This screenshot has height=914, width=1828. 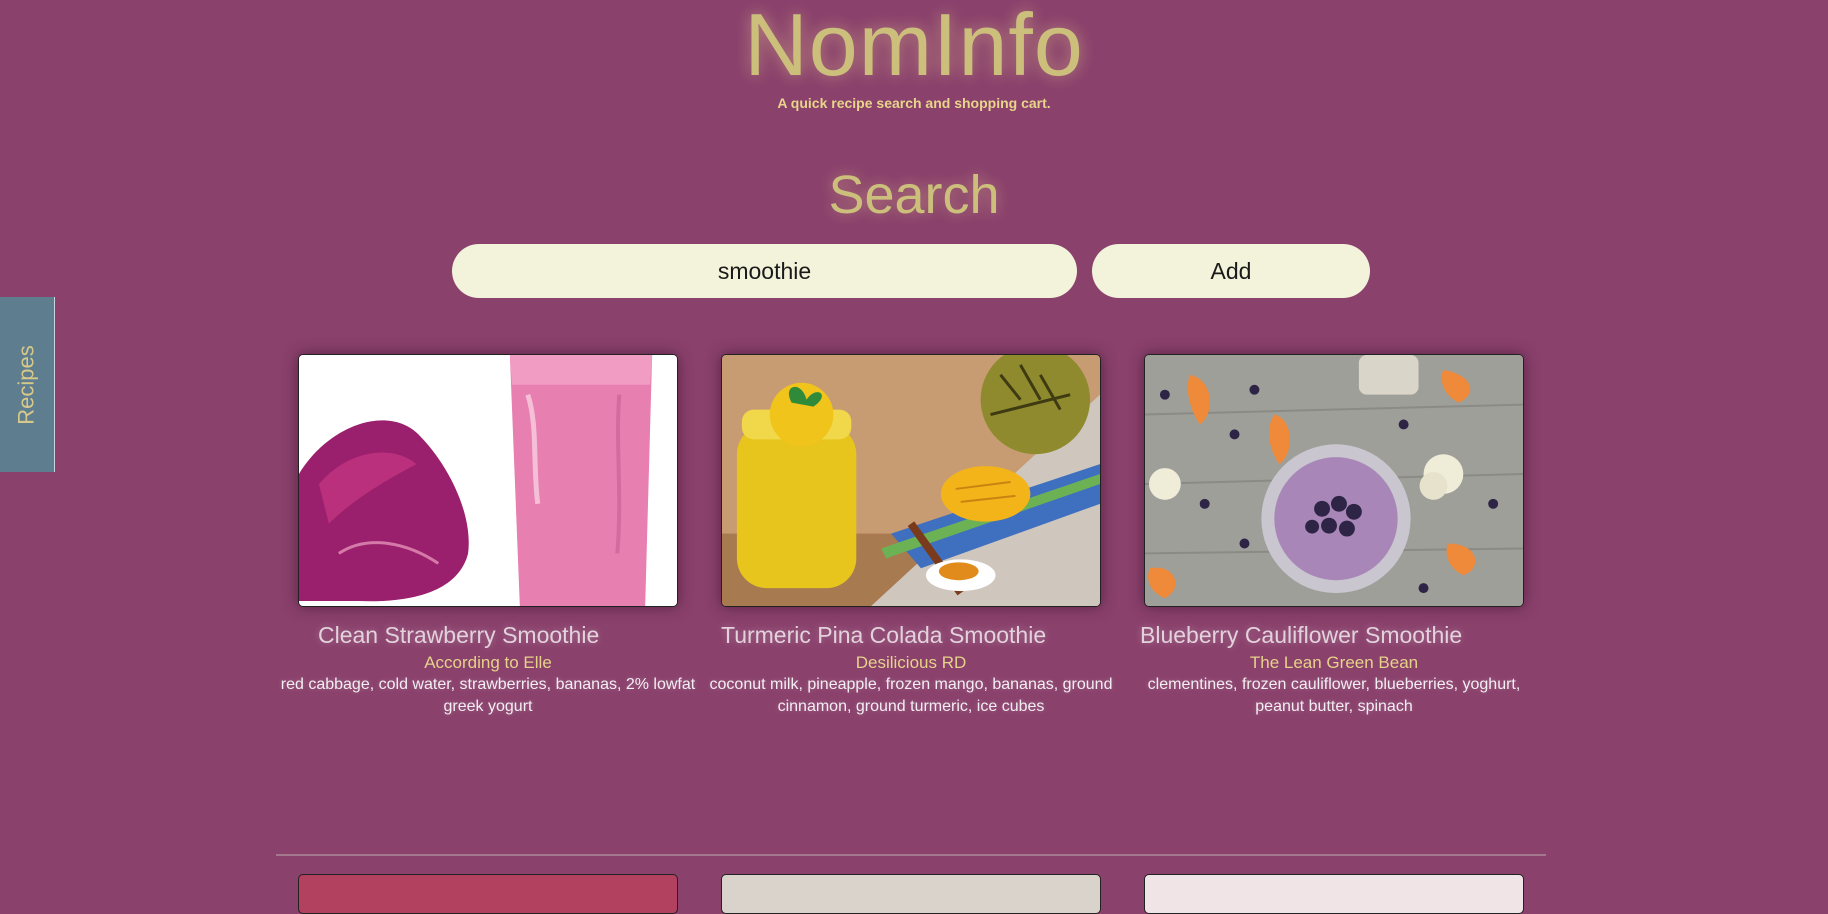 I want to click on search-input, so click(x=764, y=271).